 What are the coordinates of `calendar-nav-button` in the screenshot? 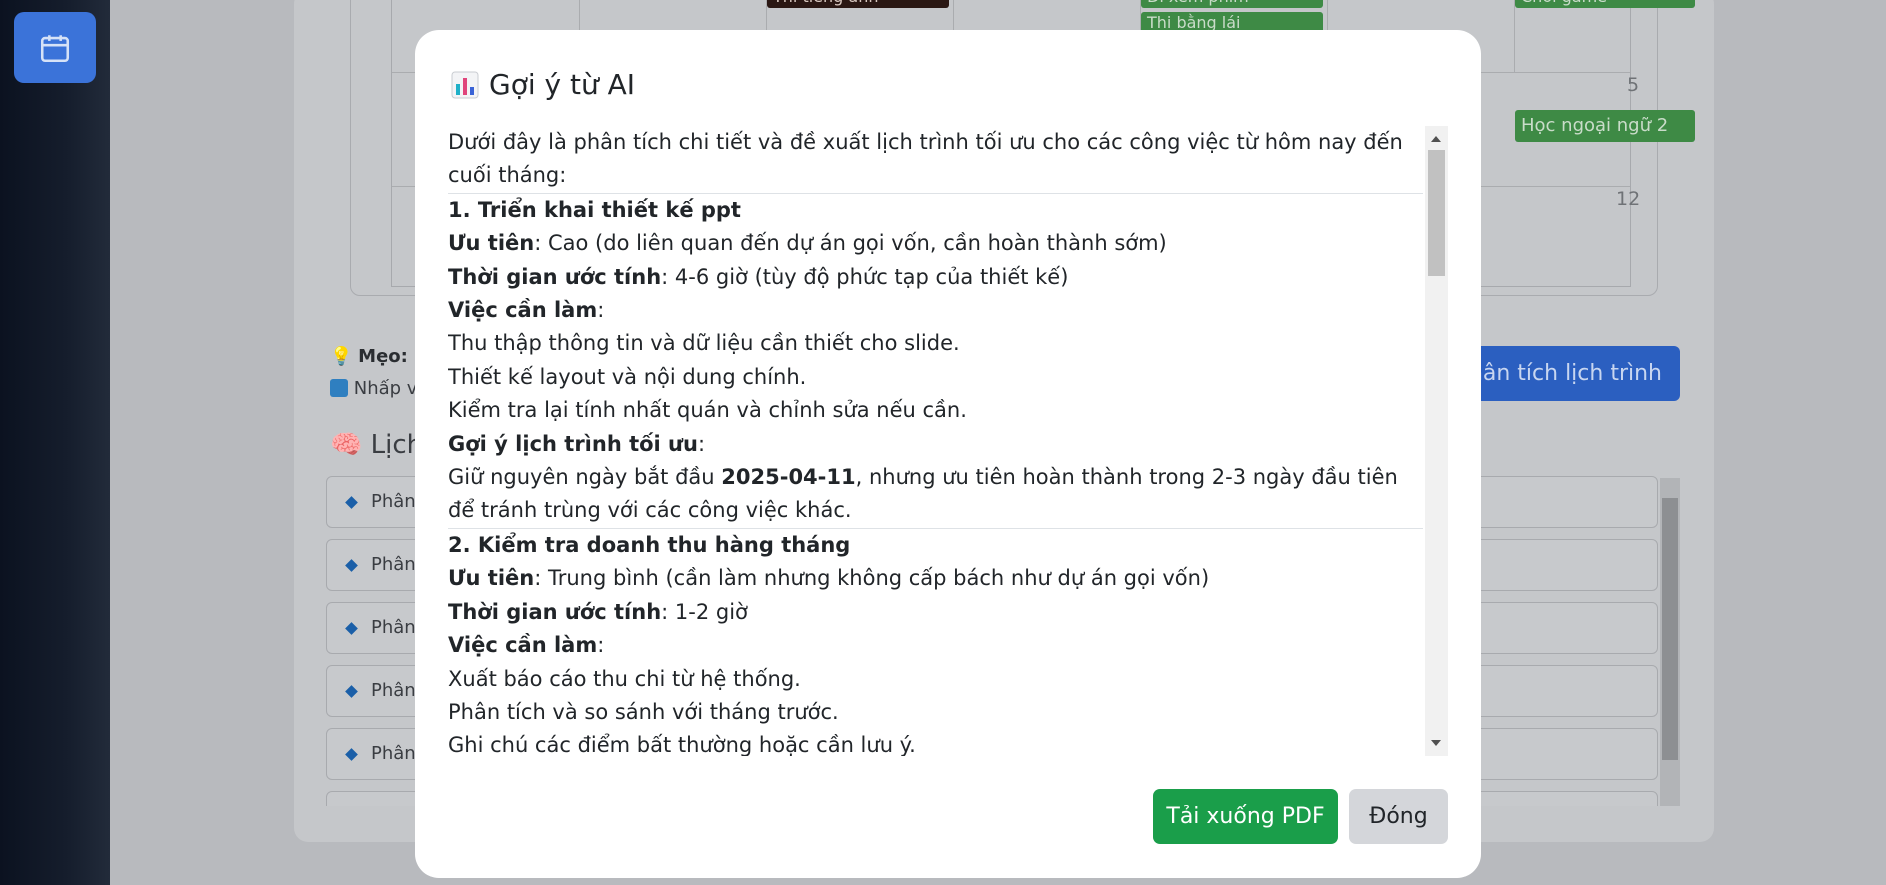 It's located at (55, 47).